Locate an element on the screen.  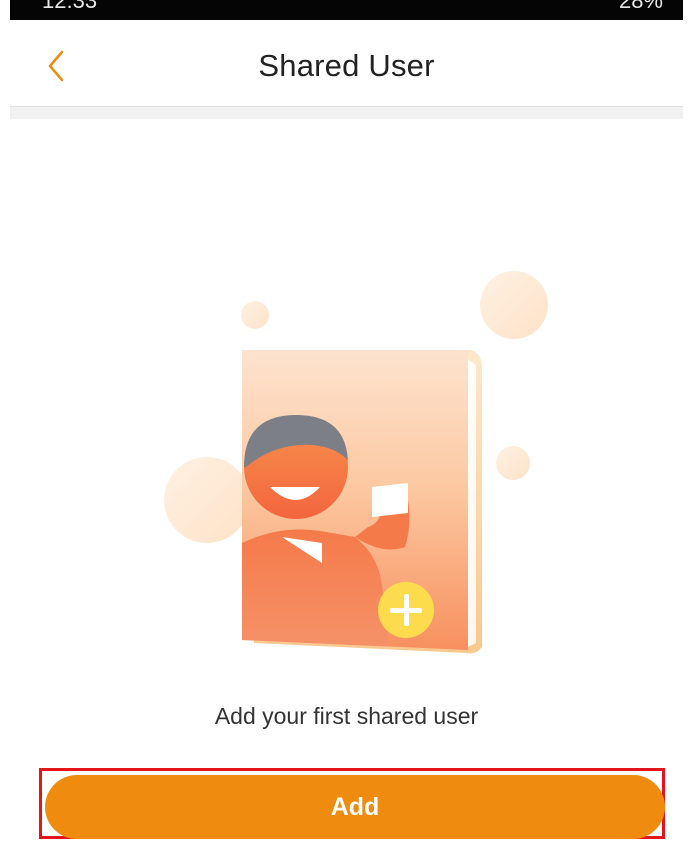
page-title: Shared User is located at coordinates (346, 65).